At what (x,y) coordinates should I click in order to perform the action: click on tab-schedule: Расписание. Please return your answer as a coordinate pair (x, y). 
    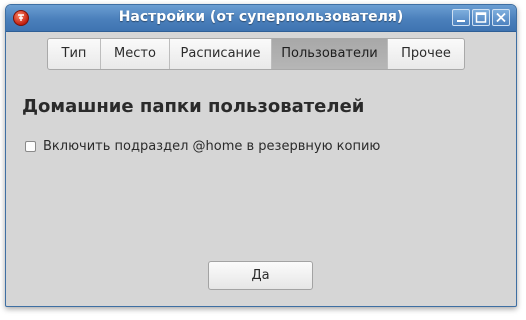
    Looking at the image, I should click on (221, 54).